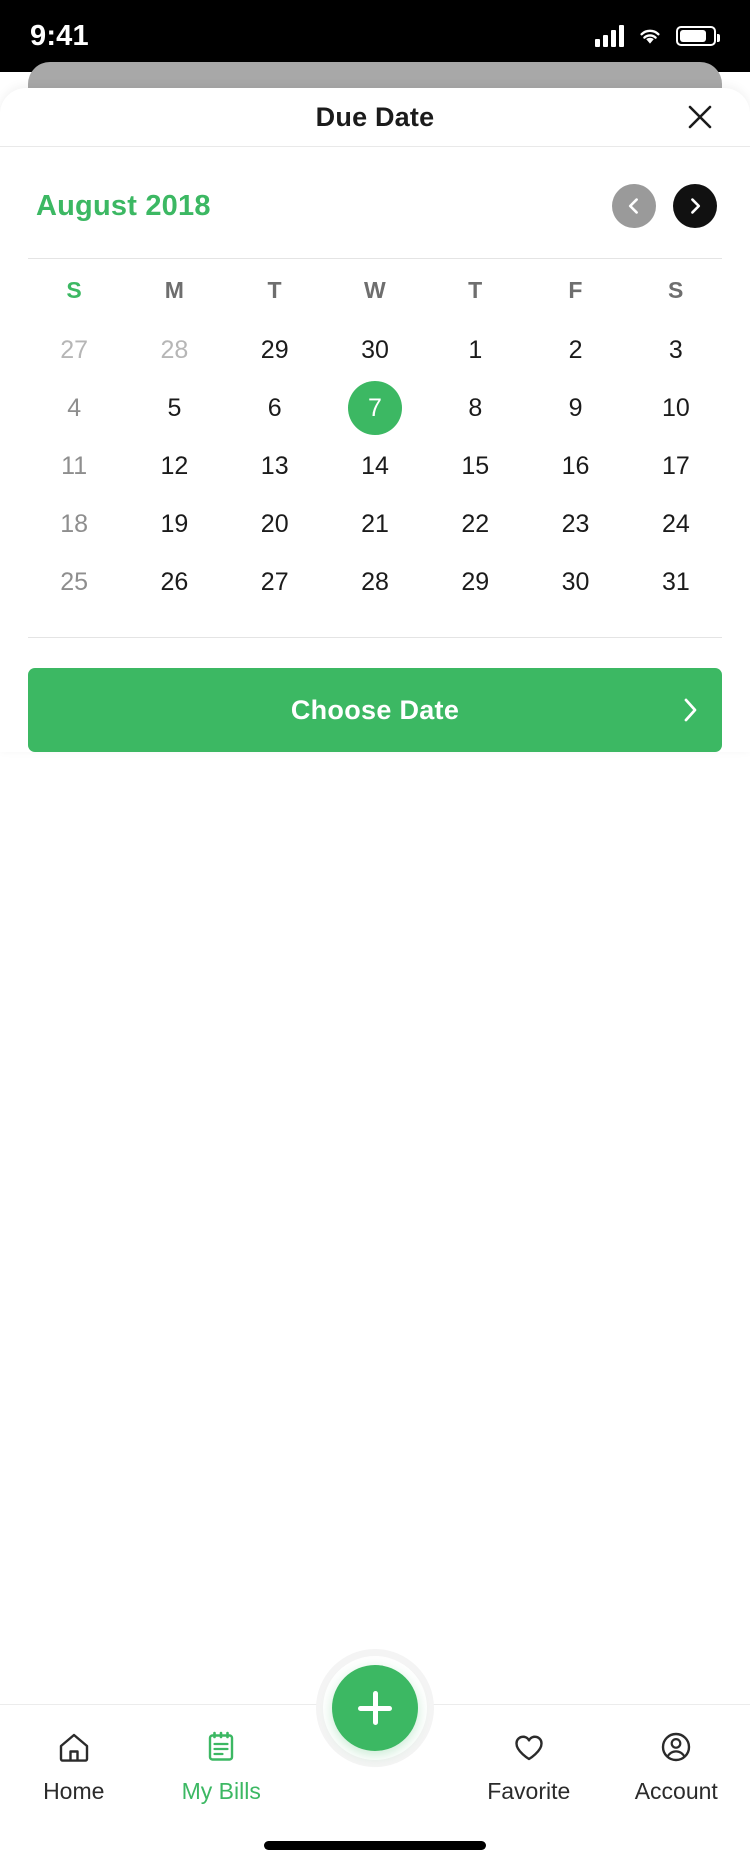 This screenshot has width=750, height=1872. I want to click on nav-item-home: Home, so click(74, 1755).